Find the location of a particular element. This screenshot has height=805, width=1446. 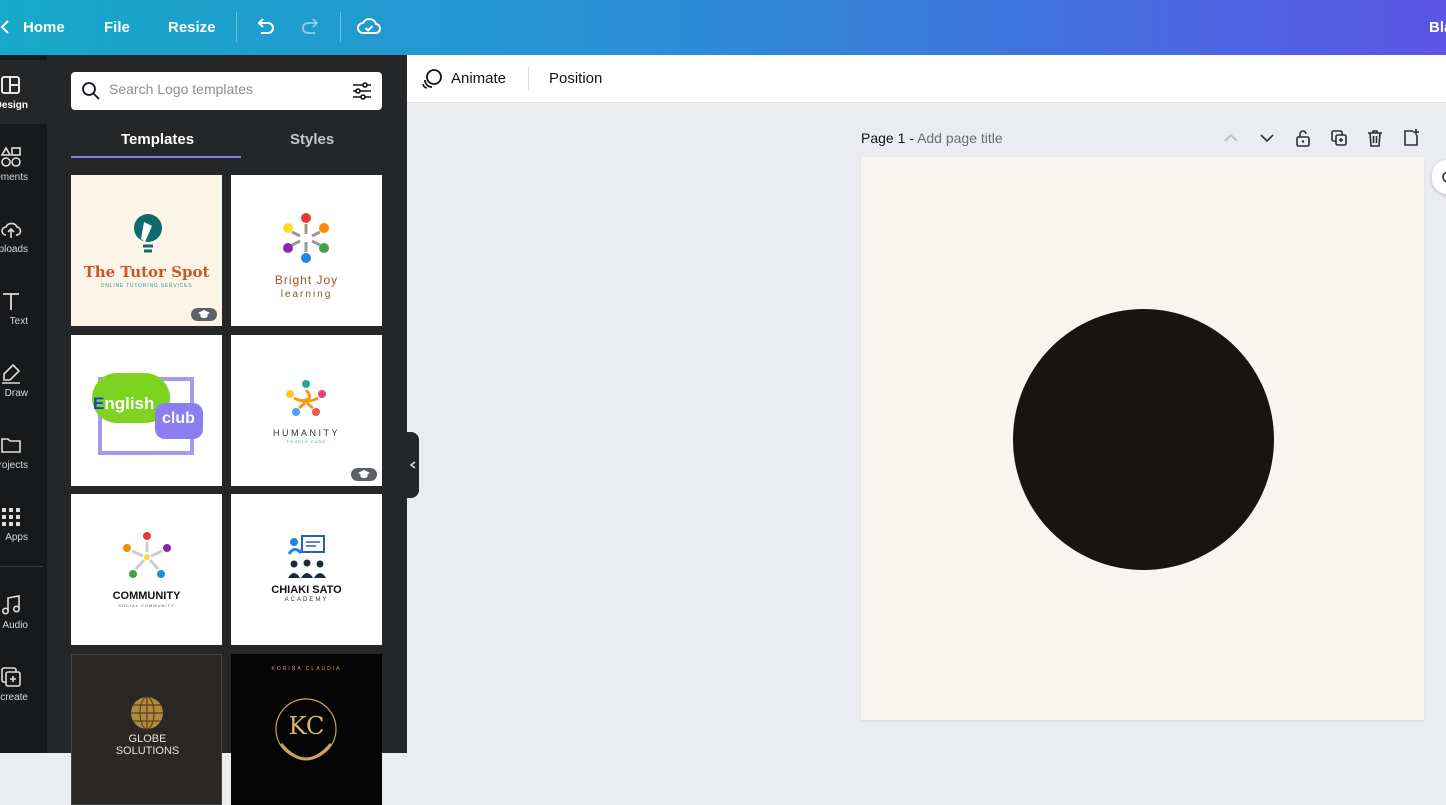

rail-label: Draw is located at coordinates (16, 393).